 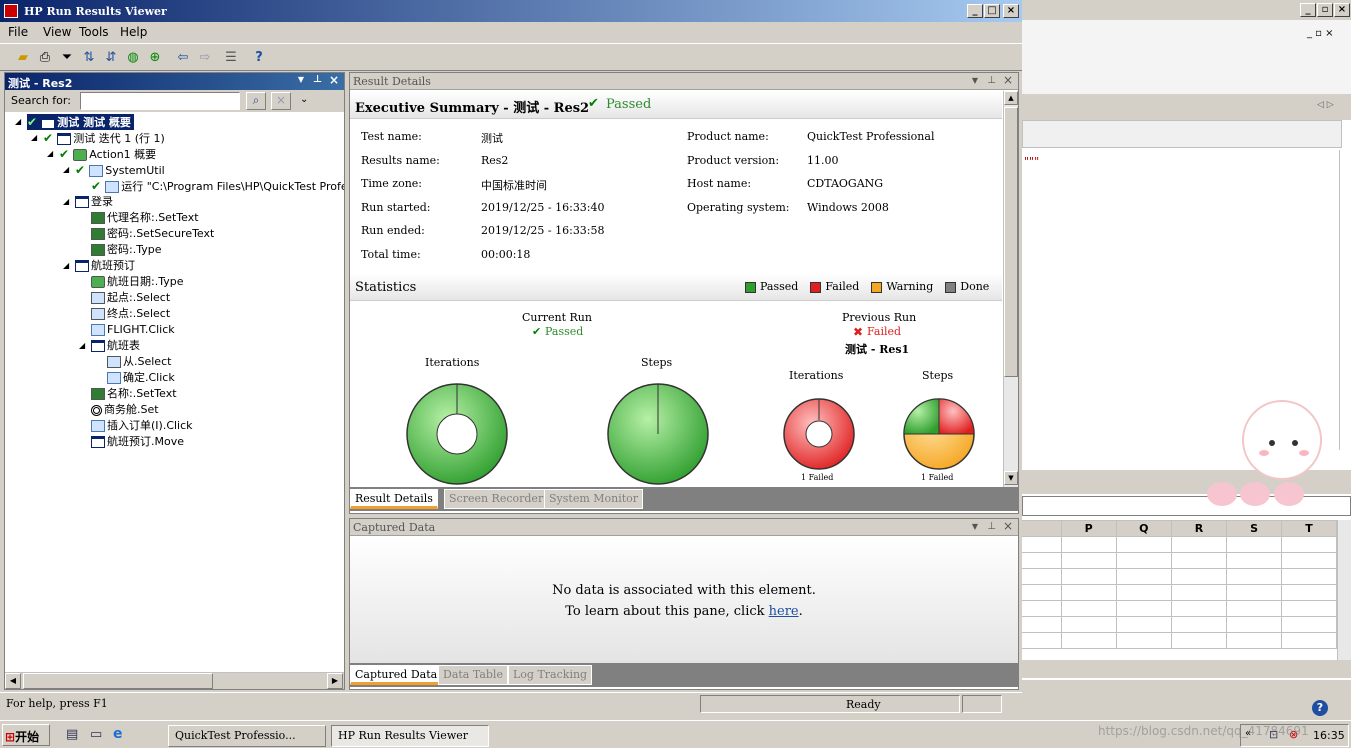 What do you see at coordinates (1011, 98) in the screenshot?
I see `scroll-up-icon: ▲` at bounding box center [1011, 98].